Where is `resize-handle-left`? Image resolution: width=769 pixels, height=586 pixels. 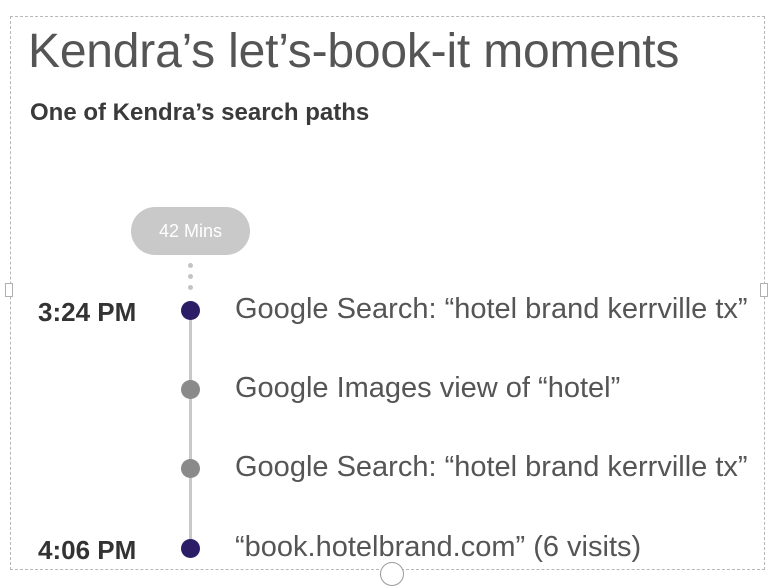 resize-handle-left is located at coordinates (9, 290).